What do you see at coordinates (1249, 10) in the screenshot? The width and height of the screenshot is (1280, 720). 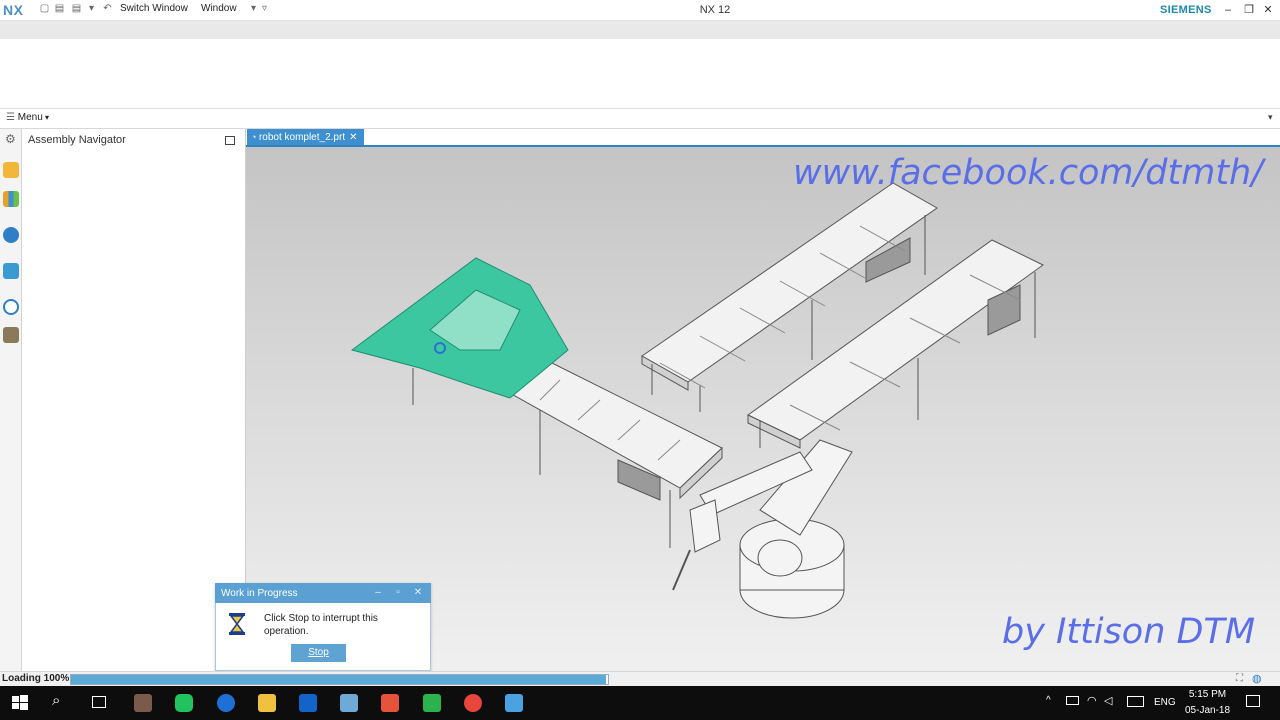 I see `restore-icon: ❐` at bounding box center [1249, 10].